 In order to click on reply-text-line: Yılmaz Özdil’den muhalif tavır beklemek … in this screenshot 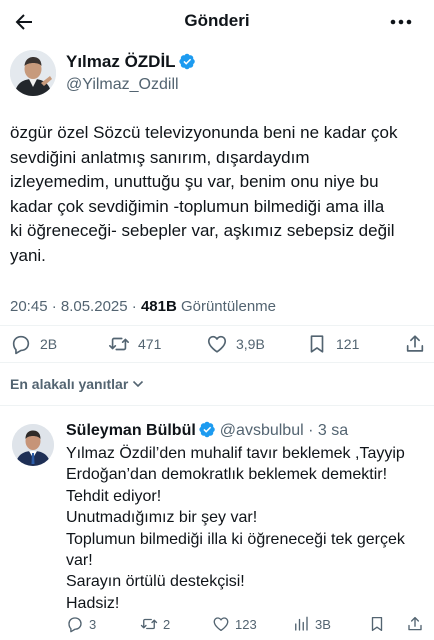, I will do `click(235, 453)`.